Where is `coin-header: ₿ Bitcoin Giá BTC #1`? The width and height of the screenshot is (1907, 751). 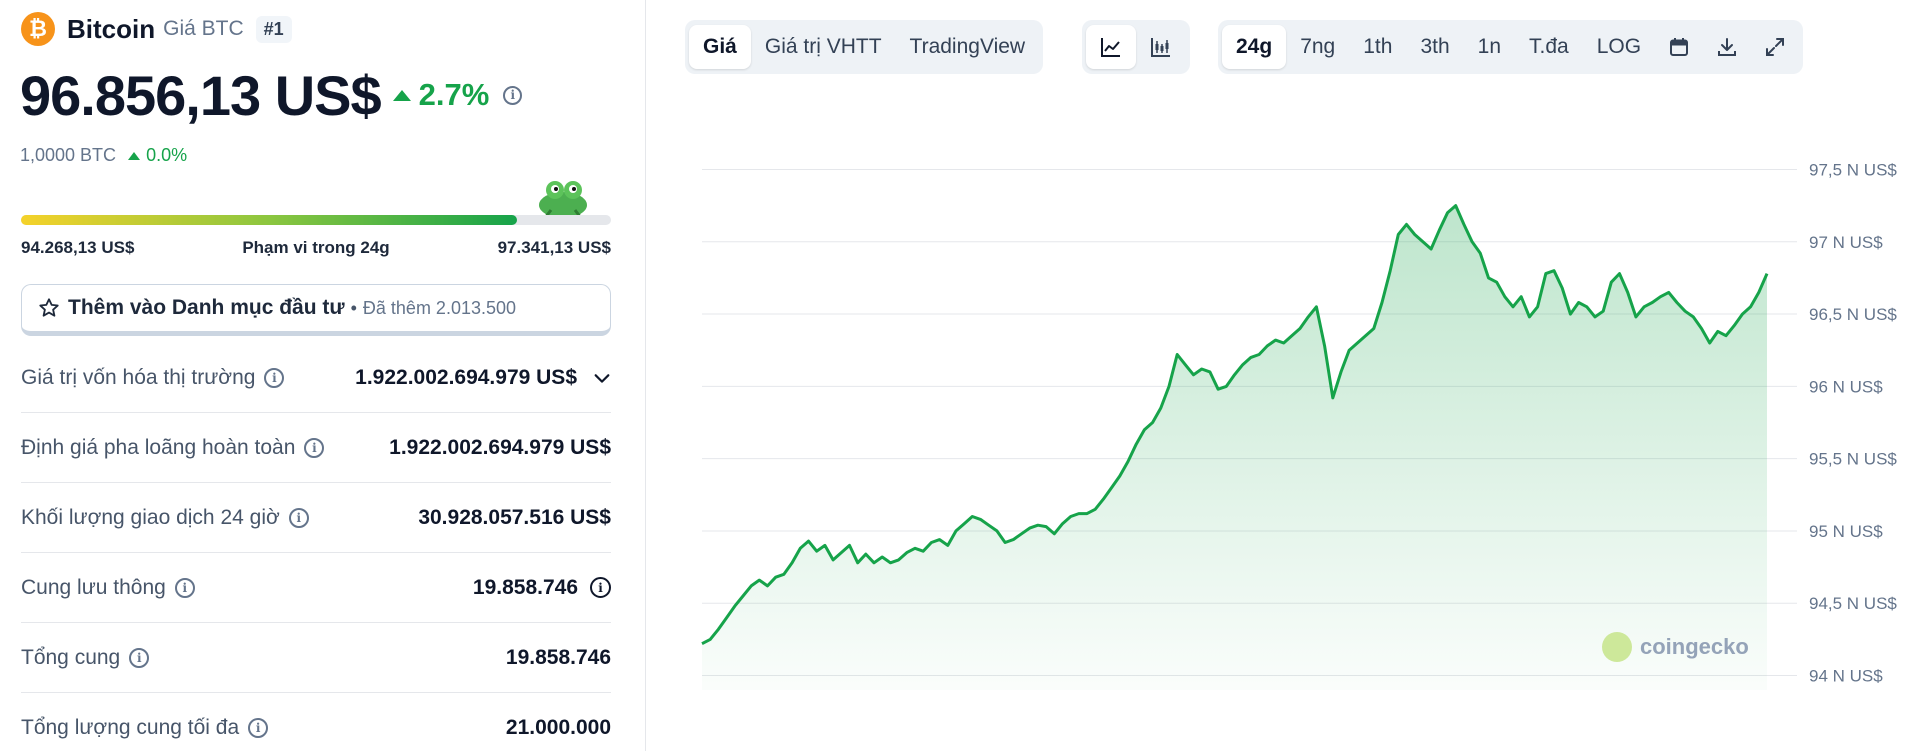 coin-header: ₿ Bitcoin Giá BTC #1 is located at coordinates (156, 29).